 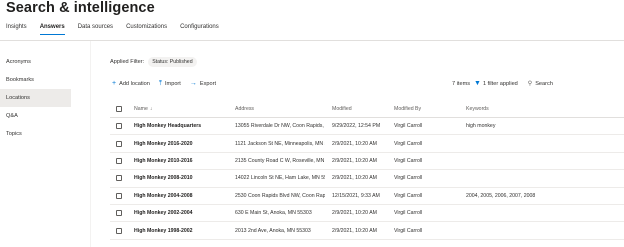 I want to click on tab-configurations: Configurations, so click(x=199, y=29).